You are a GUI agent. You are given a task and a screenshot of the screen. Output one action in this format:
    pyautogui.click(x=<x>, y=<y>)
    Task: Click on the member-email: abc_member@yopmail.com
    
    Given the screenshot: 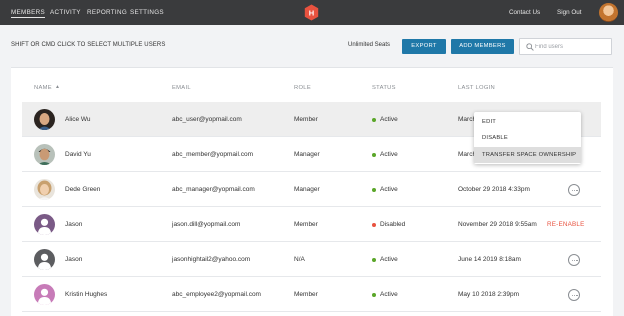 What is the action you would take?
    pyautogui.click(x=213, y=154)
    